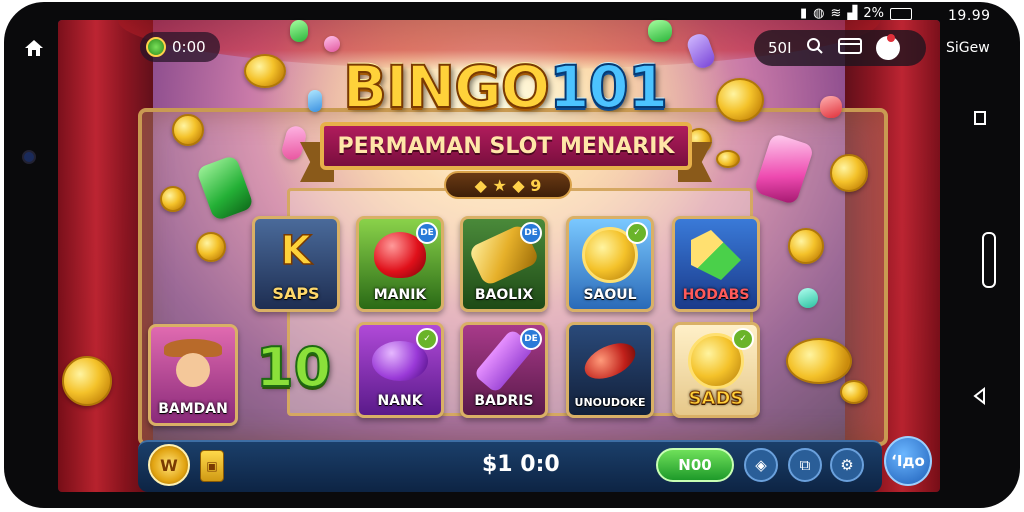 The height and width of the screenshot is (512, 1024). What do you see at coordinates (969, 16) in the screenshot?
I see `status-time: 19.99` at bounding box center [969, 16].